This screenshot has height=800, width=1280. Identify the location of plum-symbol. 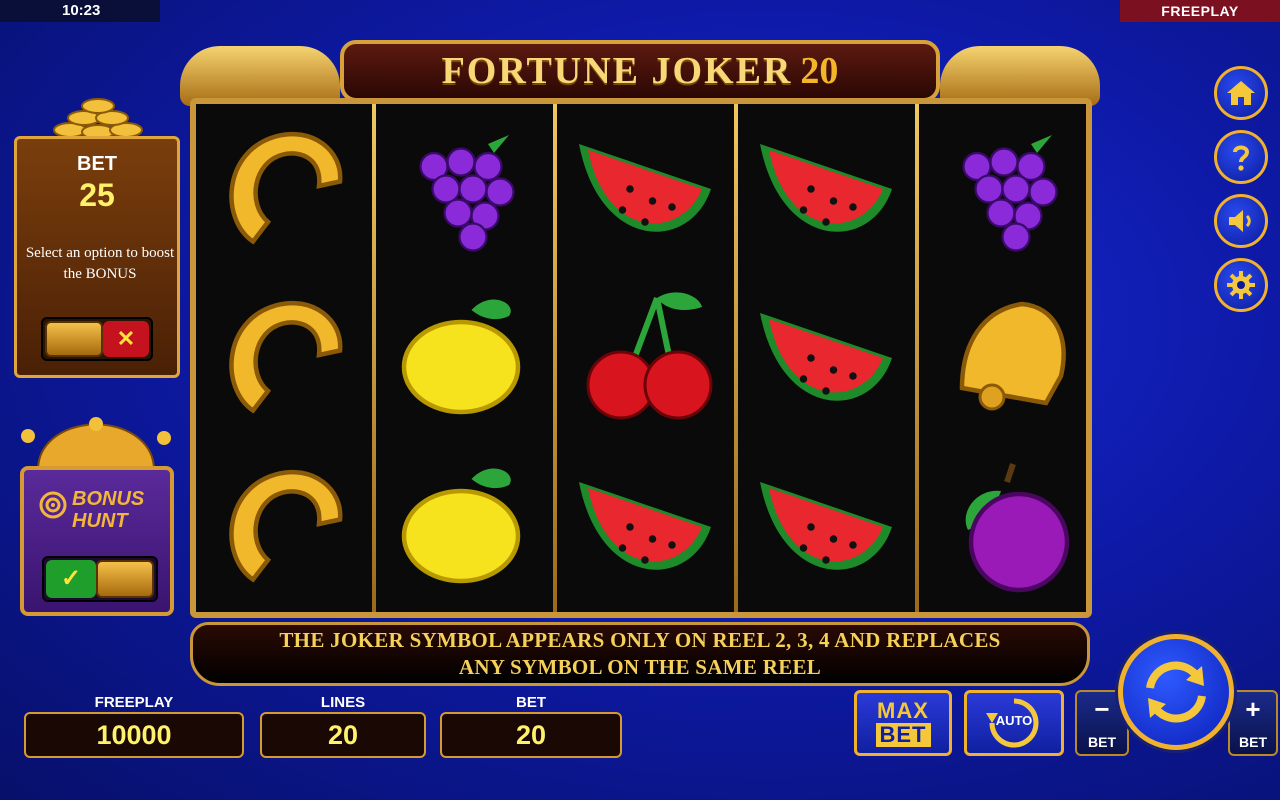
(1007, 526).